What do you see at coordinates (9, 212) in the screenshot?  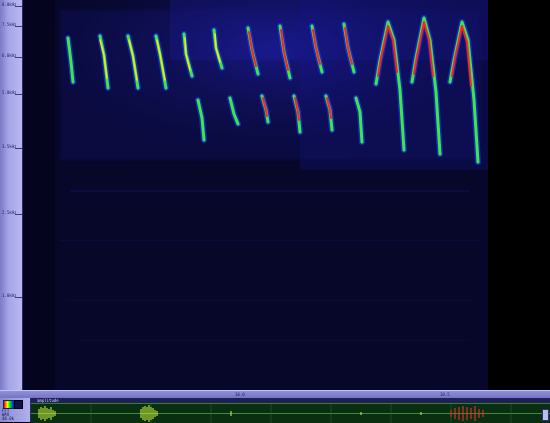 I see `frequency-label: 2.5kHz` at bounding box center [9, 212].